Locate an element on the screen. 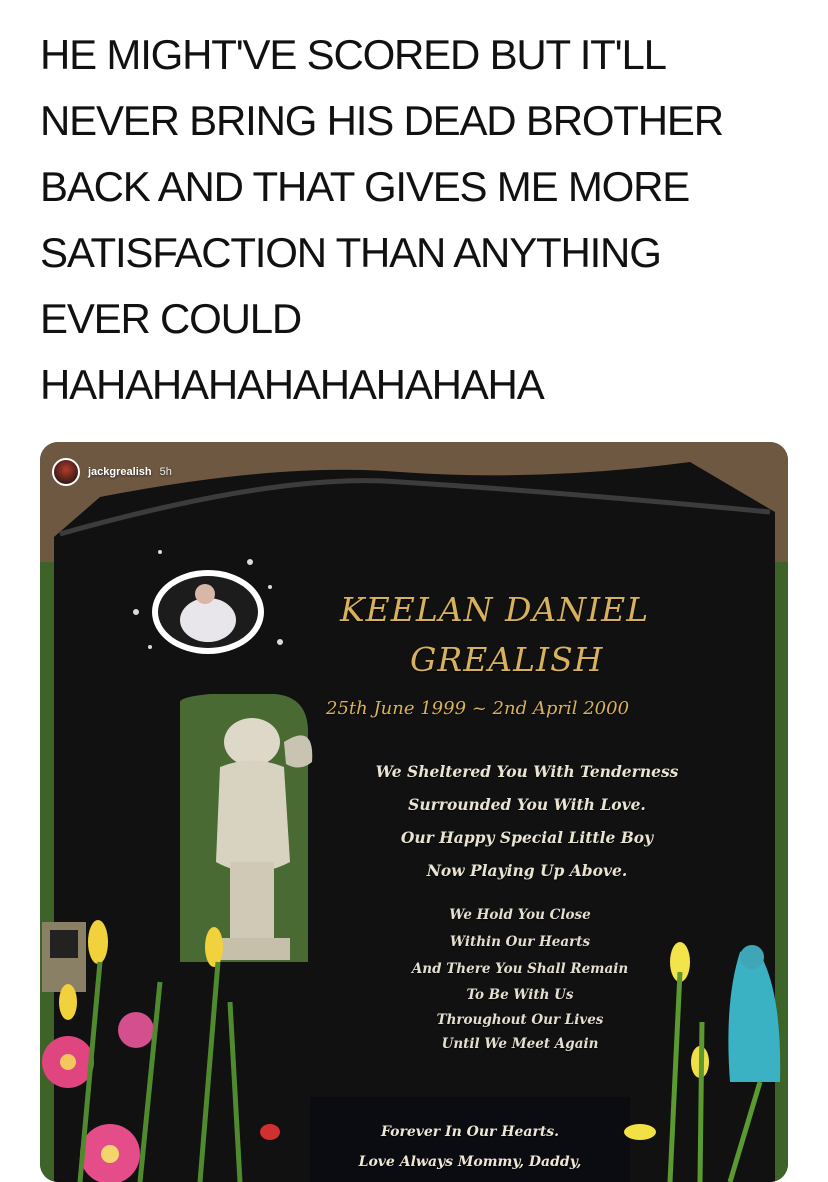 Image resolution: width=828 pixels, height=1182 pixels. caption-line: NEVER BRING HIS DEAD BROTHER is located at coordinates (382, 120).